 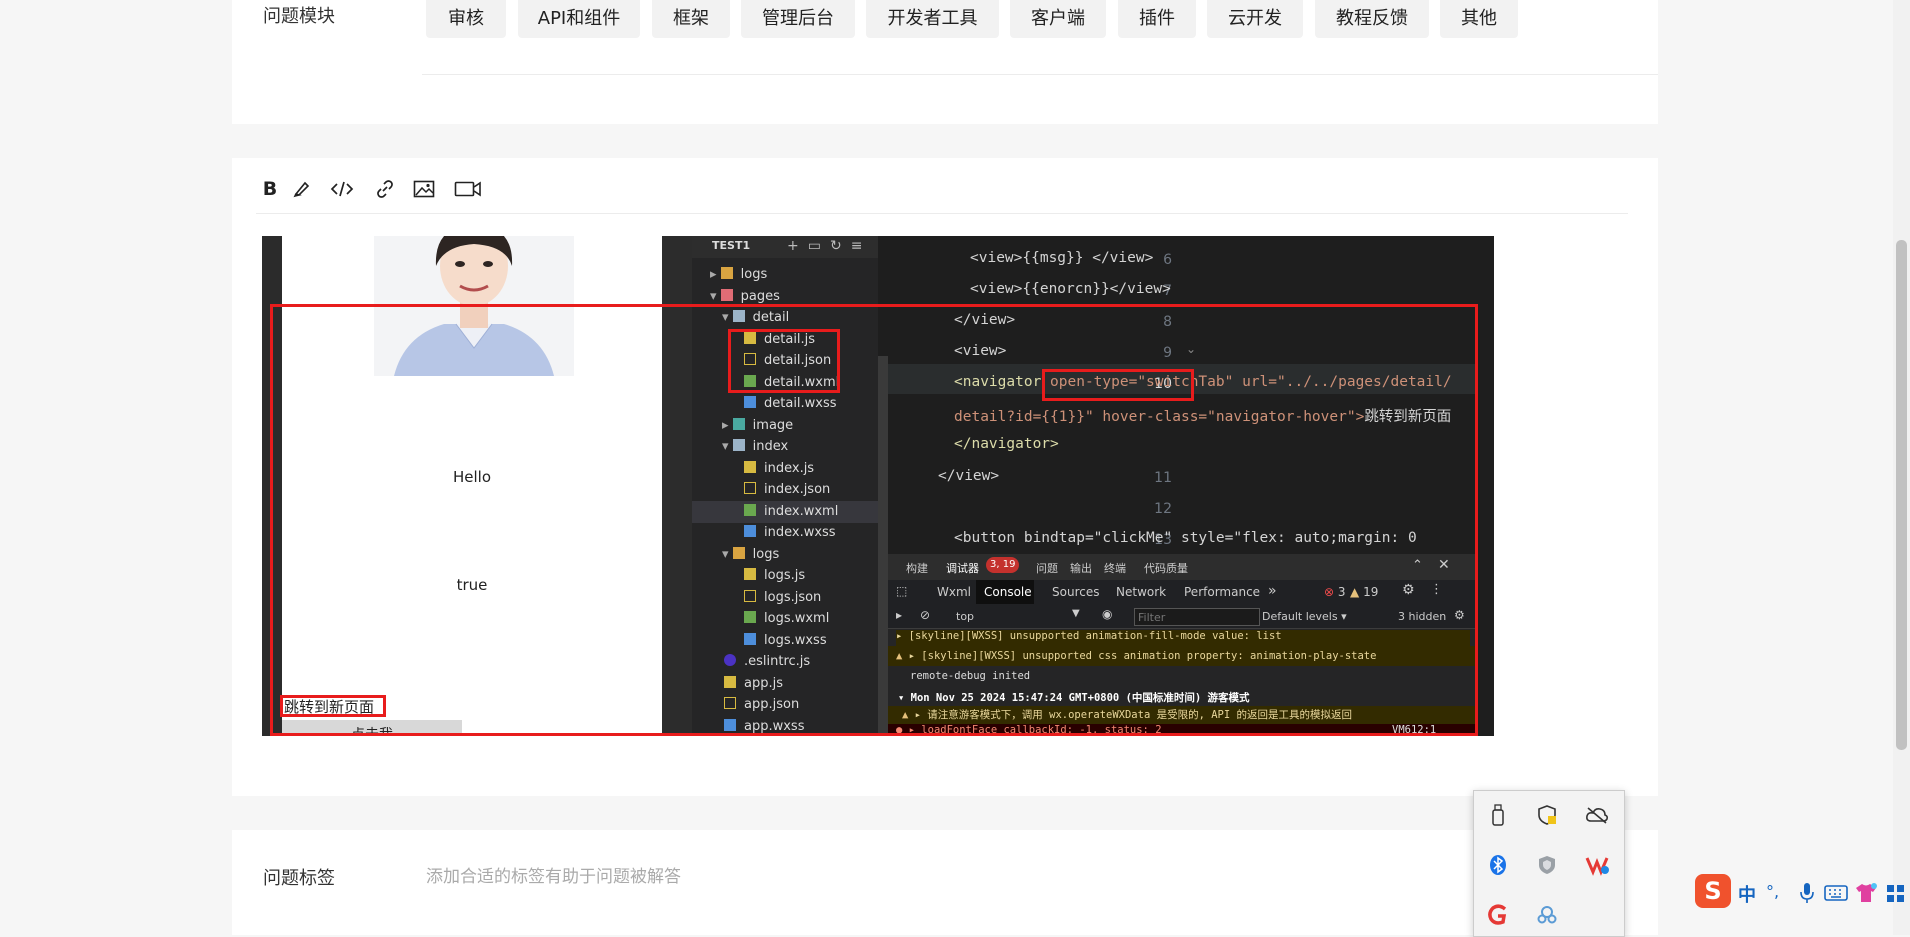 What do you see at coordinates (1896, 896) in the screenshot?
I see `toolbox-grid-icon` at bounding box center [1896, 896].